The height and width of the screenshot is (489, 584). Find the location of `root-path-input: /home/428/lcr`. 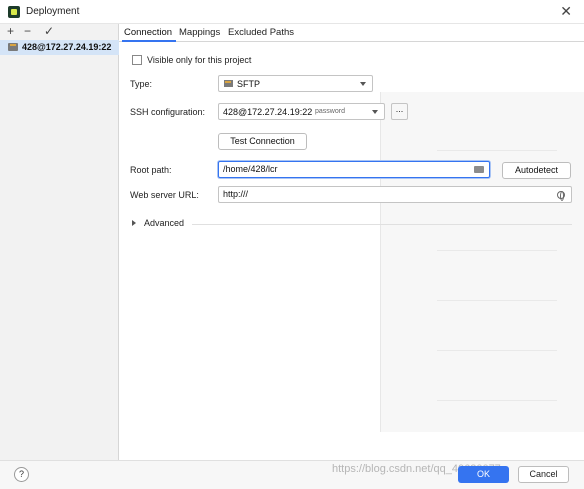

root-path-input: /home/428/lcr is located at coordinates (354, 169).